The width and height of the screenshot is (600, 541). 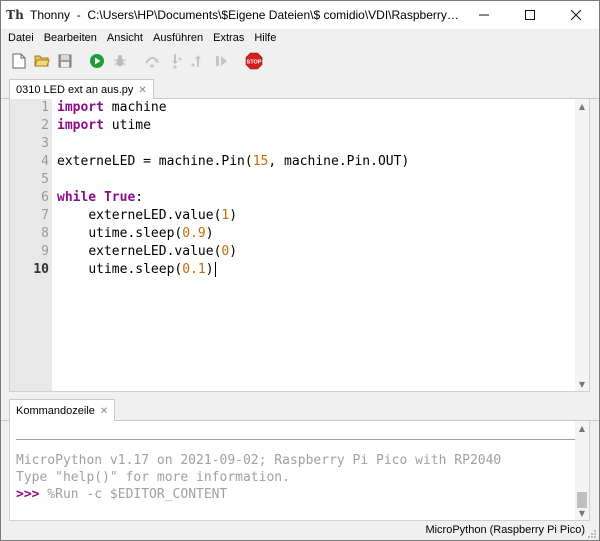 What do you see at coordinates (582, 513) in the screenshot?
I see `shell-scroll-down-icon: ▼` at bounding box center [582, 513].